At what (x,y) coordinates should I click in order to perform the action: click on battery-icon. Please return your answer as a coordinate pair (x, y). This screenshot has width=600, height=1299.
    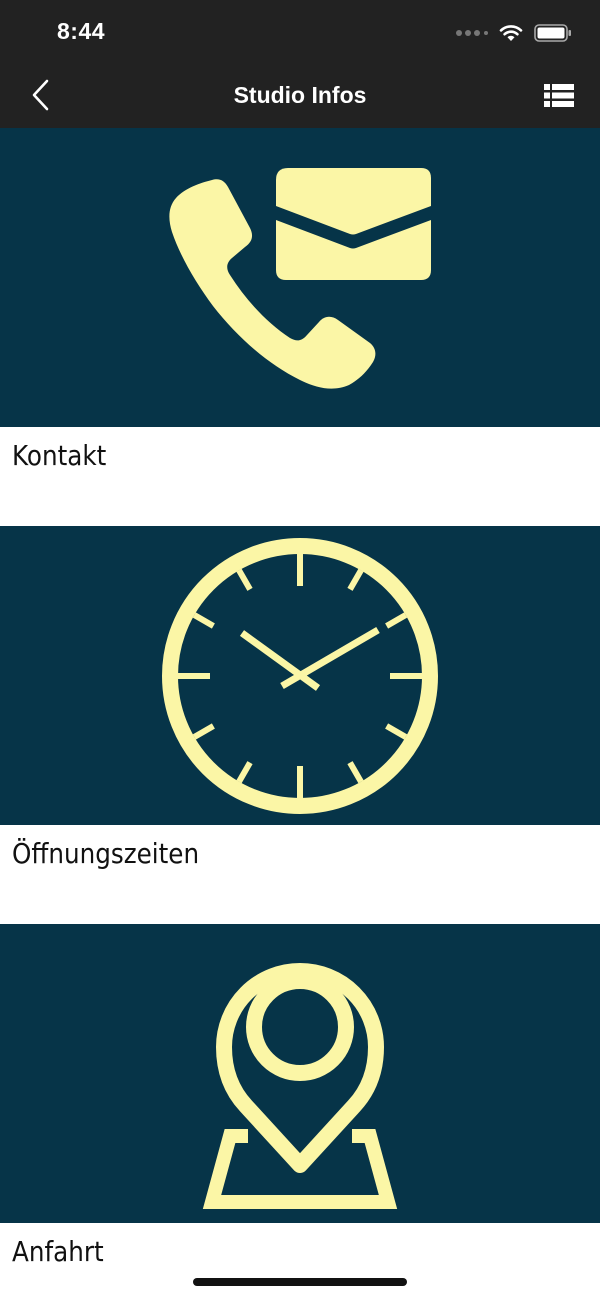
    Looking at the image, I should click on (552, 33).